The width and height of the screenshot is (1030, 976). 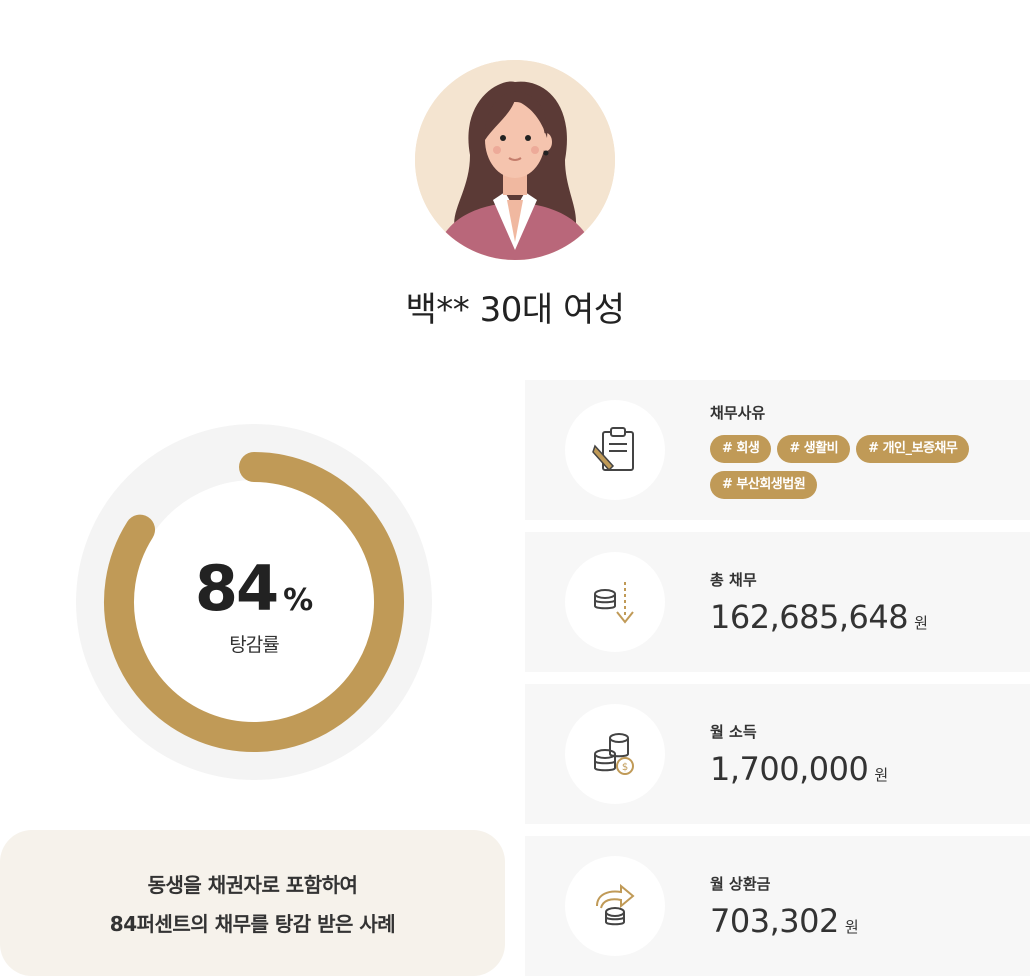 I want to click on avatar, so click(x=515, y=160).